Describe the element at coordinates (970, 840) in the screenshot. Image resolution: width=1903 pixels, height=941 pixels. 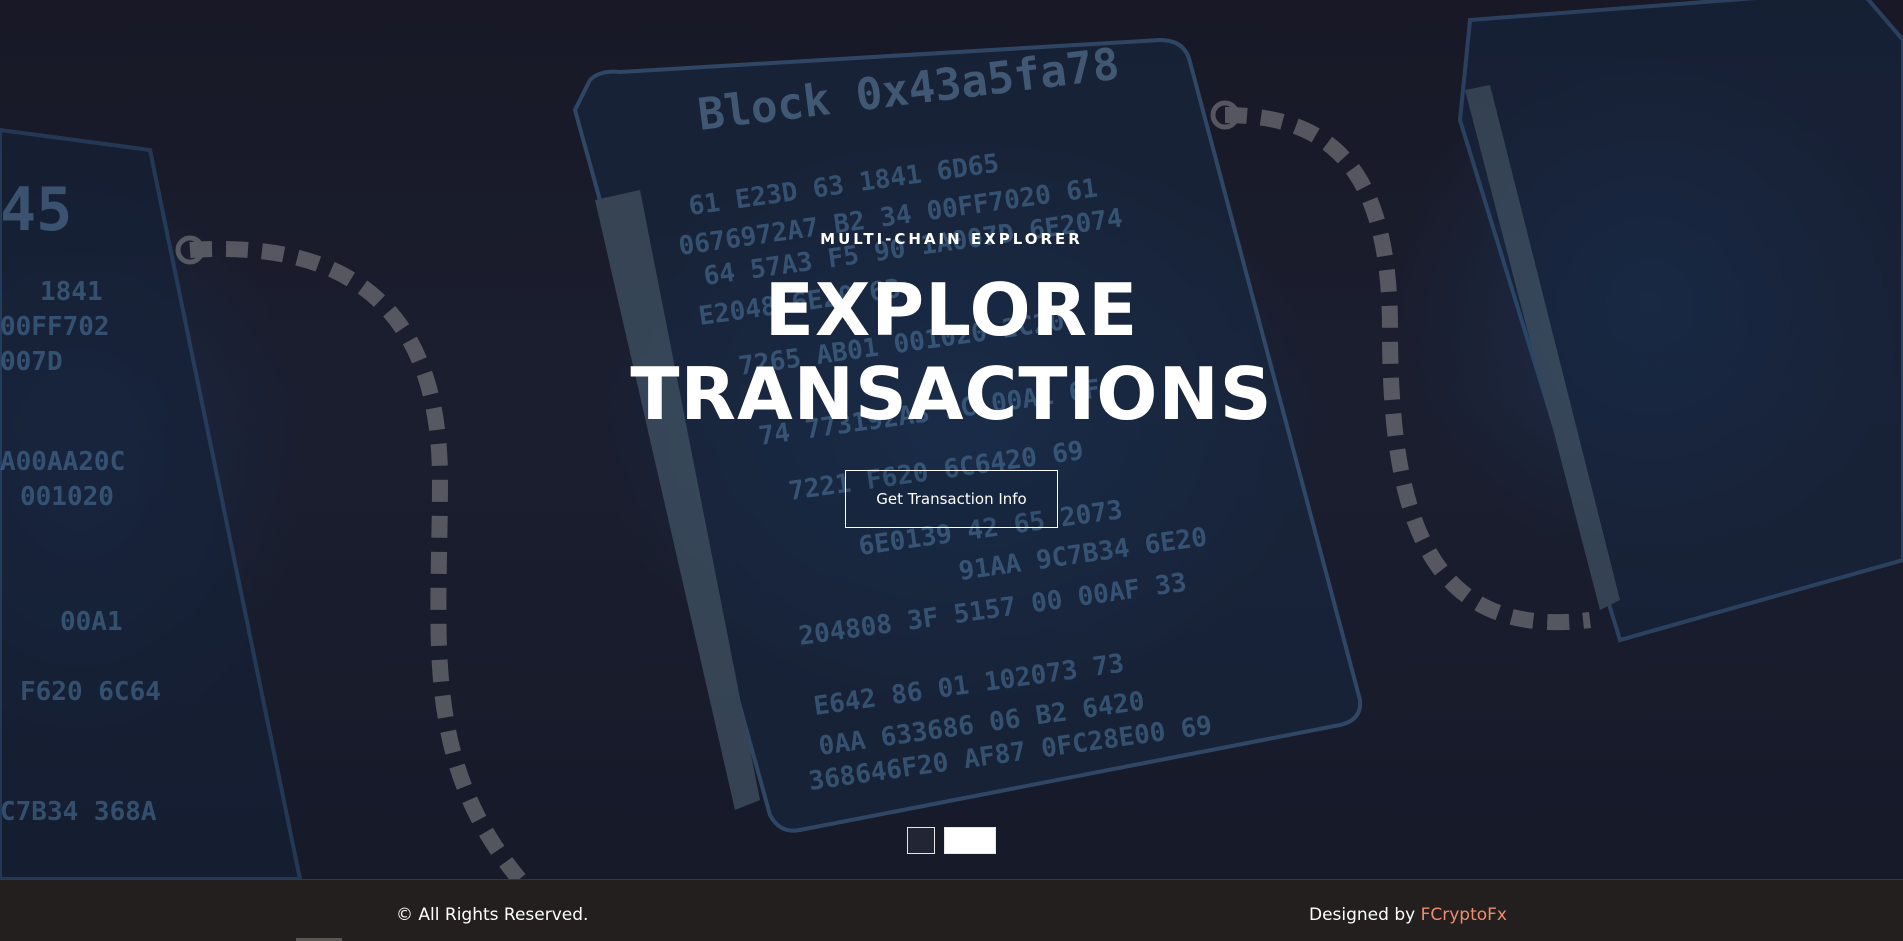
I see `slide-indicator-2-active` at that location.